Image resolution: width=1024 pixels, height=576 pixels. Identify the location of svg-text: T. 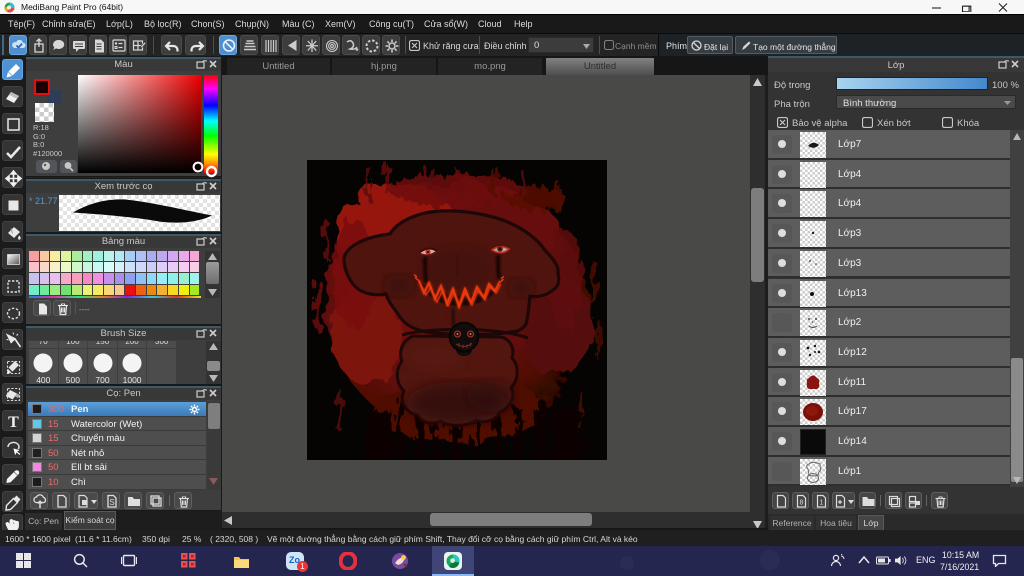
(13, 422).